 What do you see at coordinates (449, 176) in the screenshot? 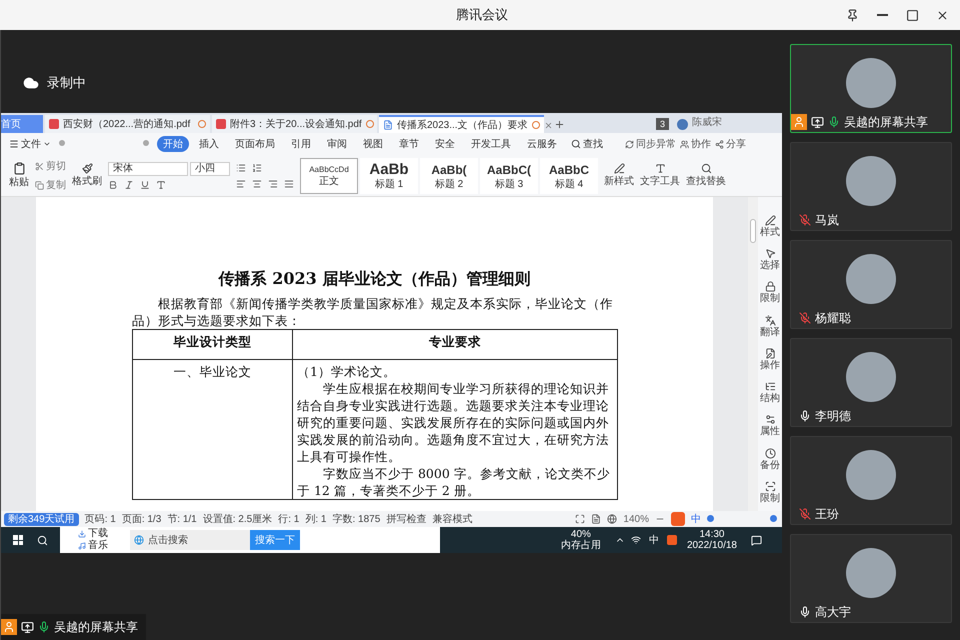
I see `style-preset: AaBb( 标题 2` at bounding box center [449, 176].